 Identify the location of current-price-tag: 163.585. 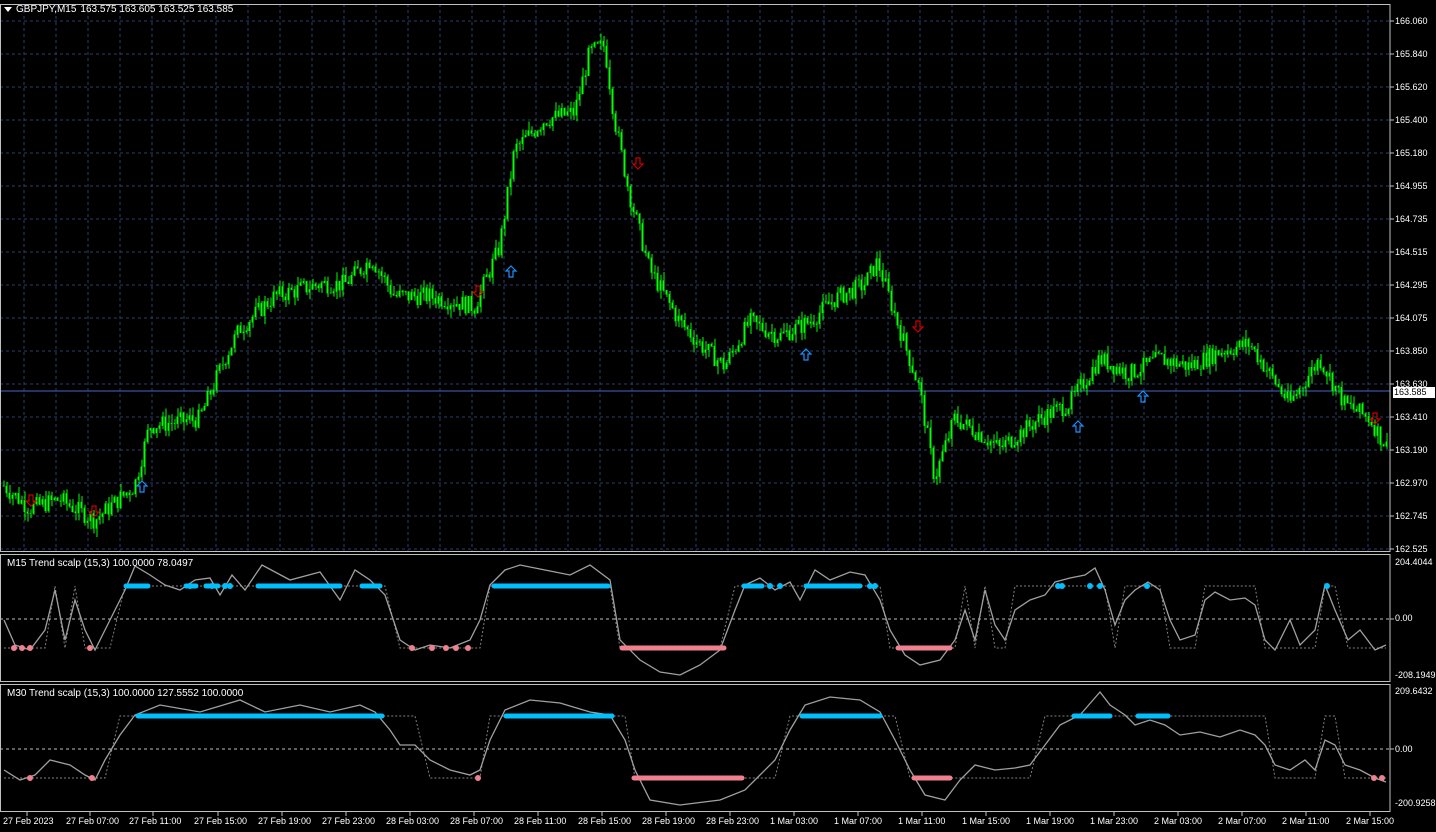
(1414, 392).